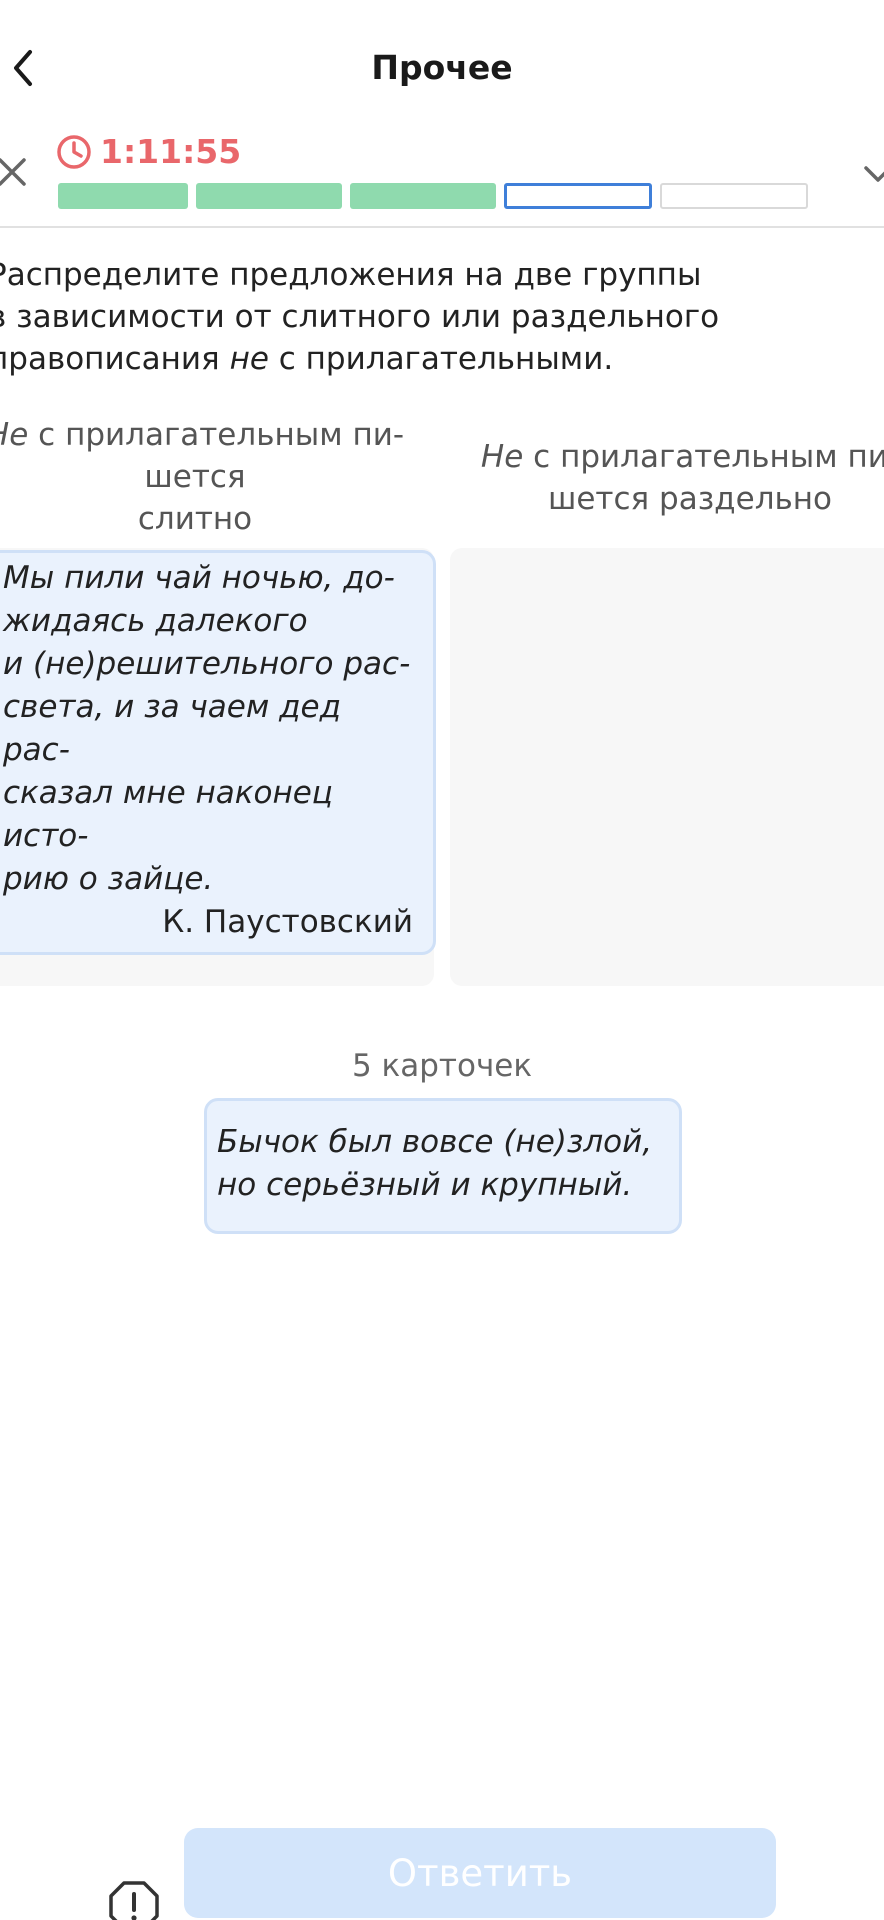  What do you see at coordinates (480, 1873) in the screenshot?
I see `answer-button: Ответить` at bounding box center [480, 1873].